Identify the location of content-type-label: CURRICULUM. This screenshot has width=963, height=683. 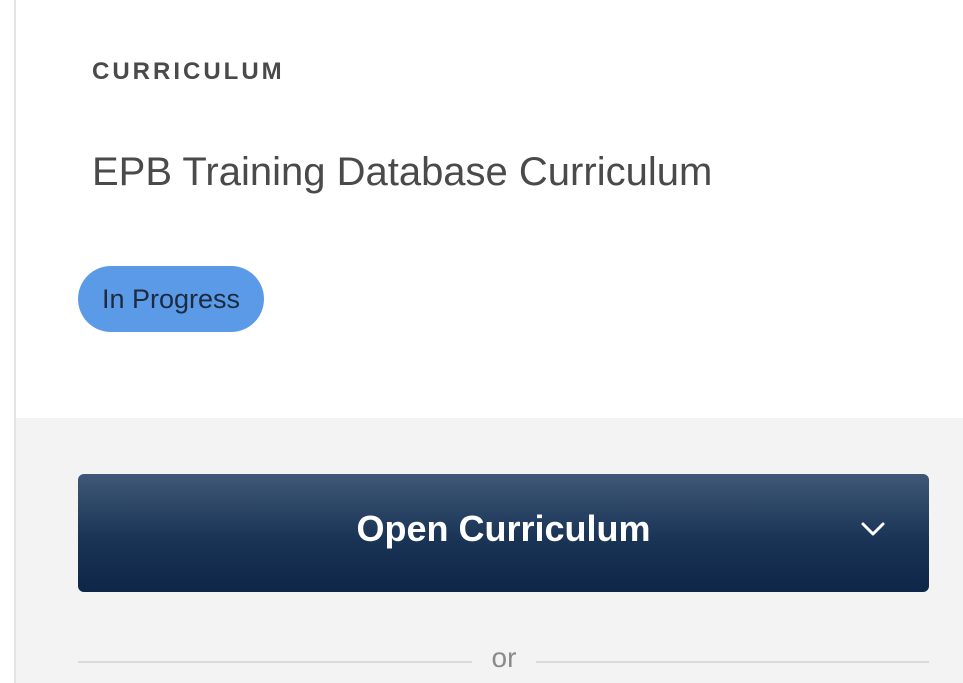
(188, 71).